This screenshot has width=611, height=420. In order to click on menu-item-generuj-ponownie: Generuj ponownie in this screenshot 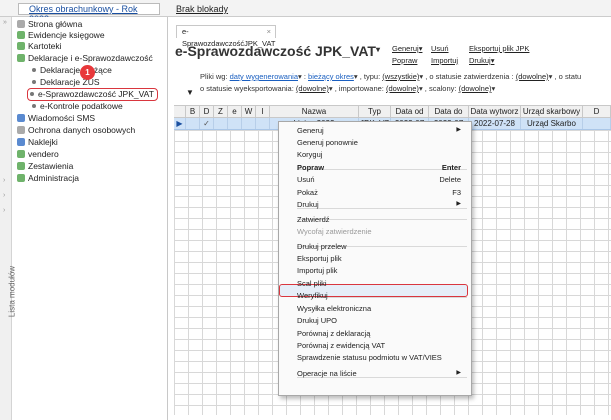, I will do `click(382, 142)`.